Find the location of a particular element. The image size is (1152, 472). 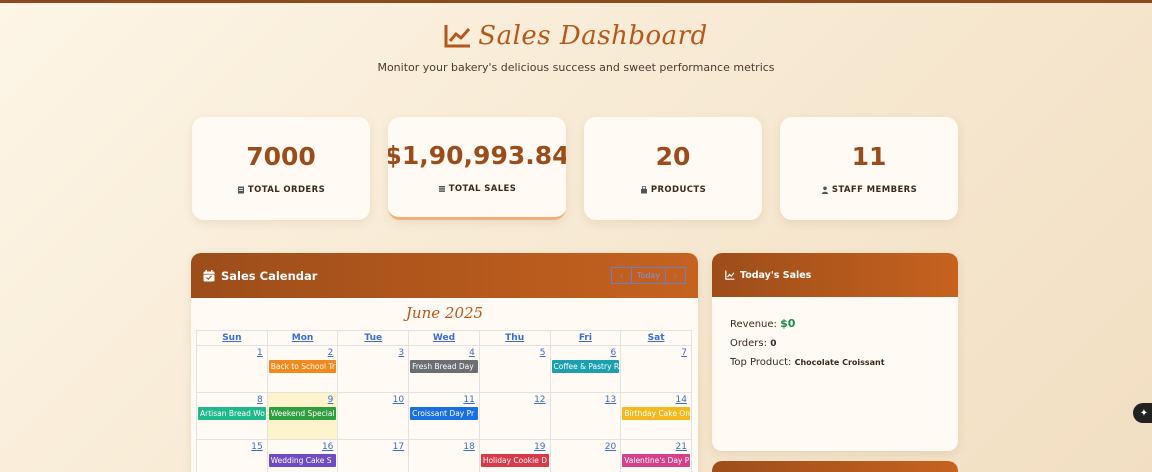

day-number-link: 5 is located at coordinates (515, 353).